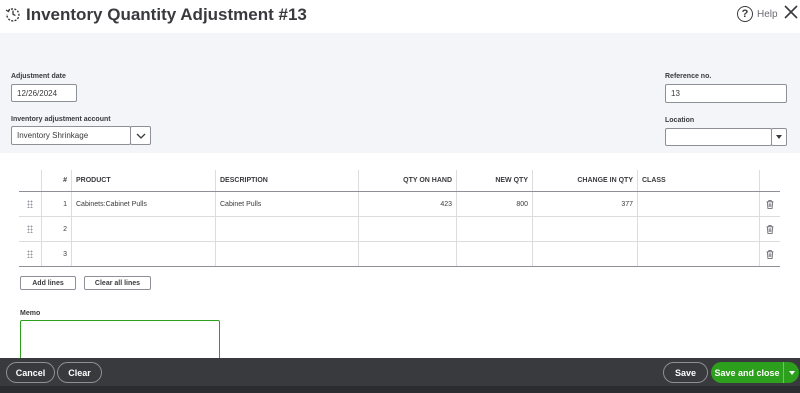 This screenshot has width=800, height=393. I want to click on memo-label: Memo, so click(30, 313).